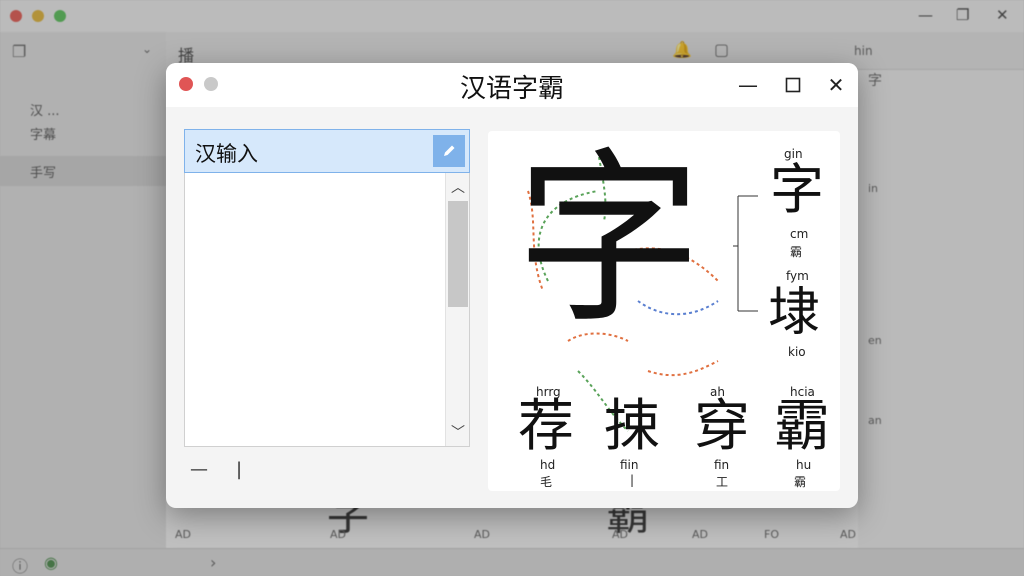 This screenshot has width=1024, height=576. I want to click on pencil-icon, so click(449, 150).